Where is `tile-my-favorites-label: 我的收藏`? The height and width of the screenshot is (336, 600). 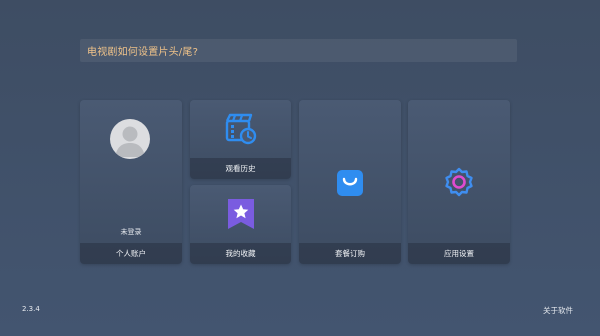 tile-my-favorites-label: 我的收藏 is located at coordinates (240, 253).